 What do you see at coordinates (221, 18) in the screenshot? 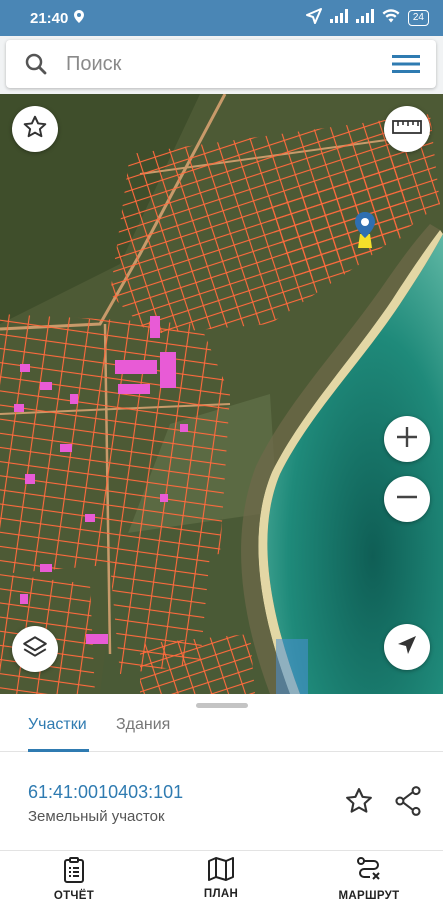
I see `status-bar: 21:40 24` at bounding box center [221, 18].